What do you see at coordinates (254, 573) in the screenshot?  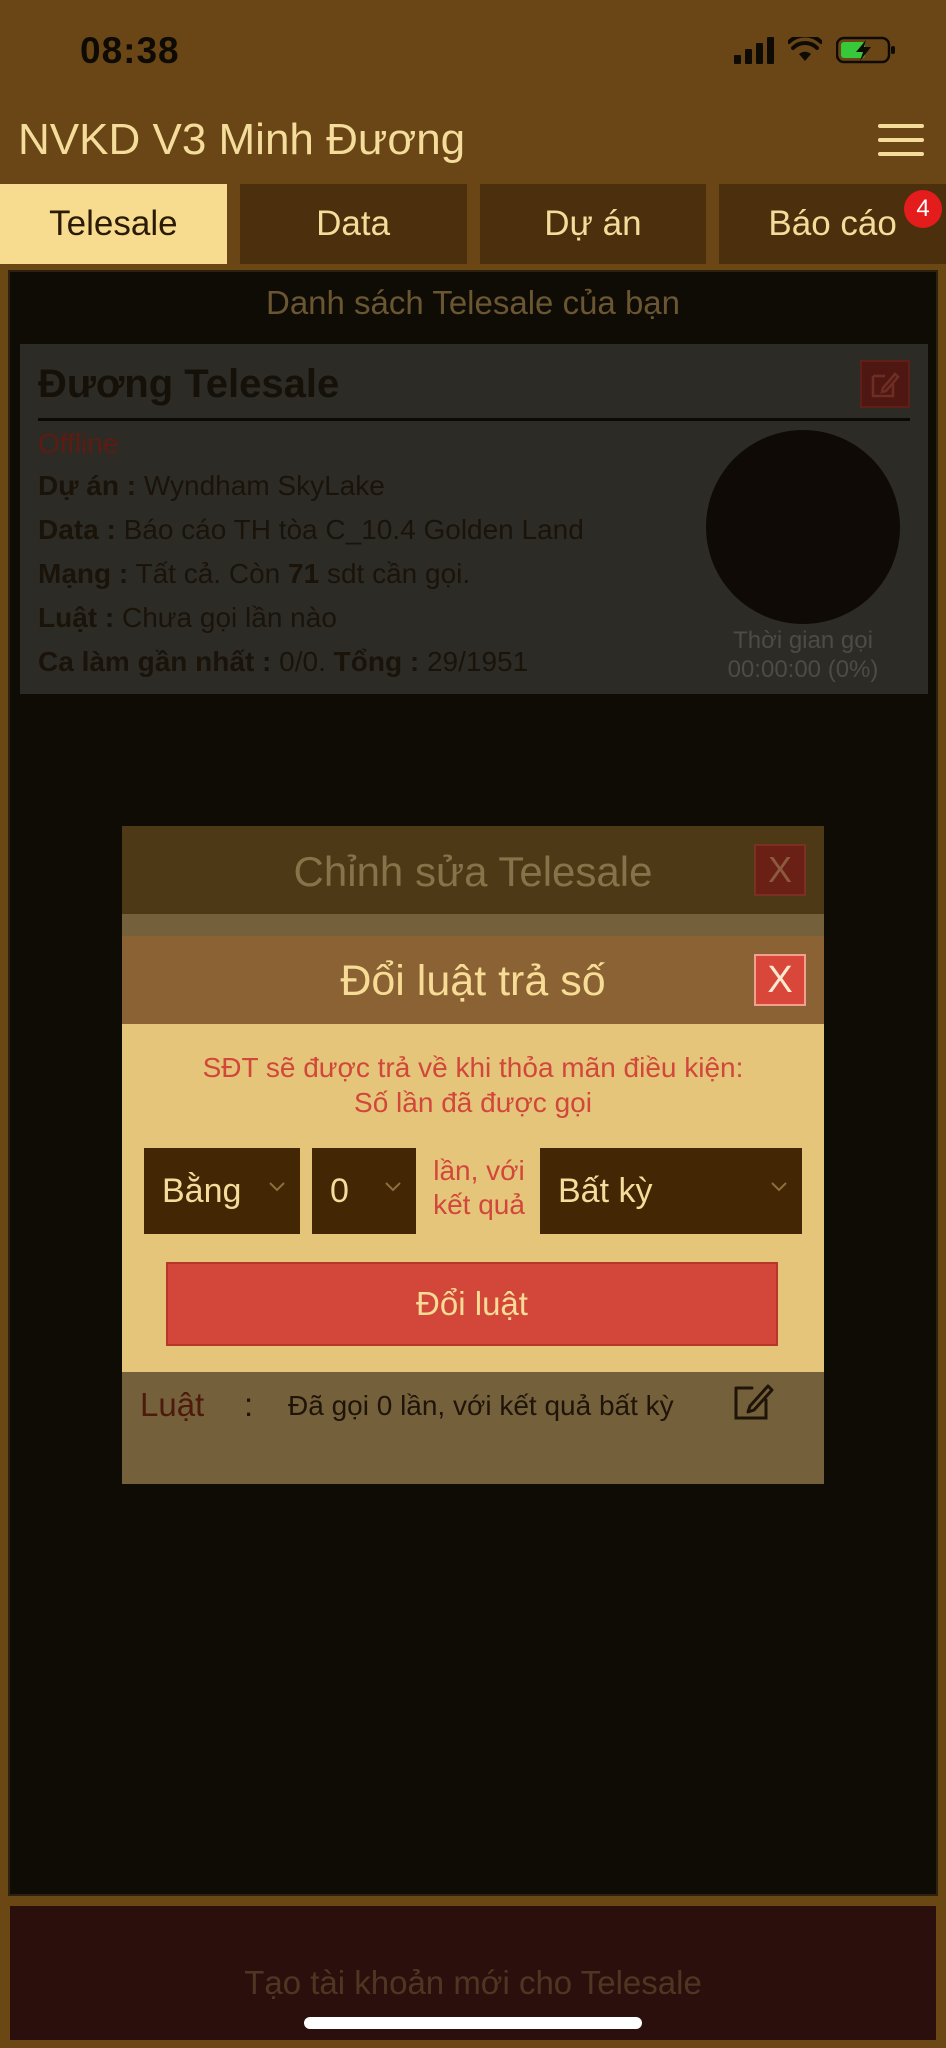 I see `network-row: Mạng : Tất cả. Còn 71 sdt cần gọi.` at bounding box center [254, 573].